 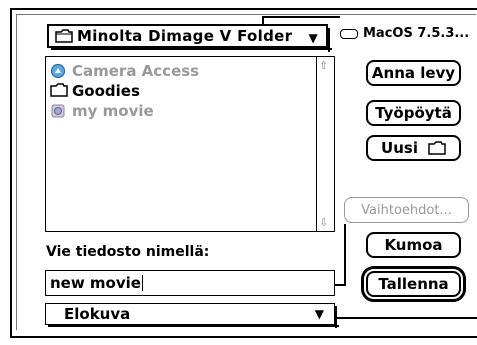 What do you see at coordinates (113, 111) in the screenshot?
I see `file-name: my movie` at bounding box center [113, 111].